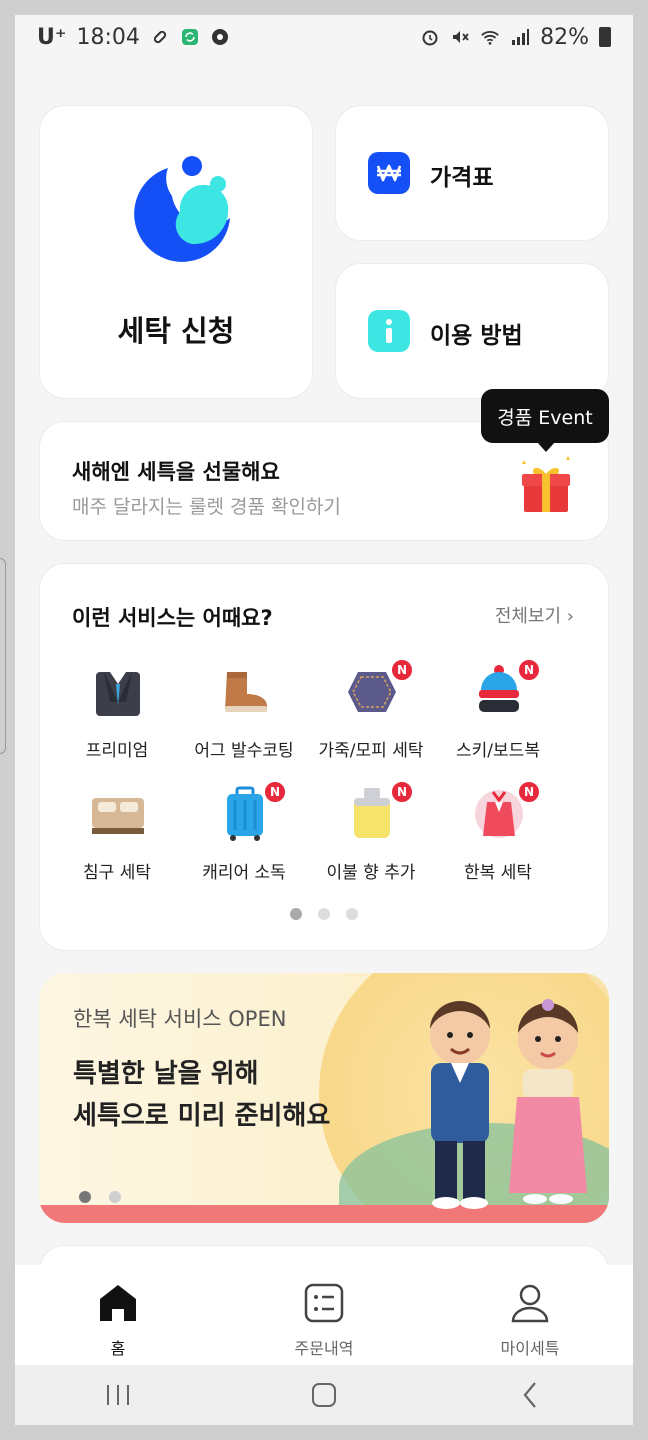  What do you see at coordinates (546, 484) in the screenshot?
I see `gift-icon` at bounding box center [546, 484].